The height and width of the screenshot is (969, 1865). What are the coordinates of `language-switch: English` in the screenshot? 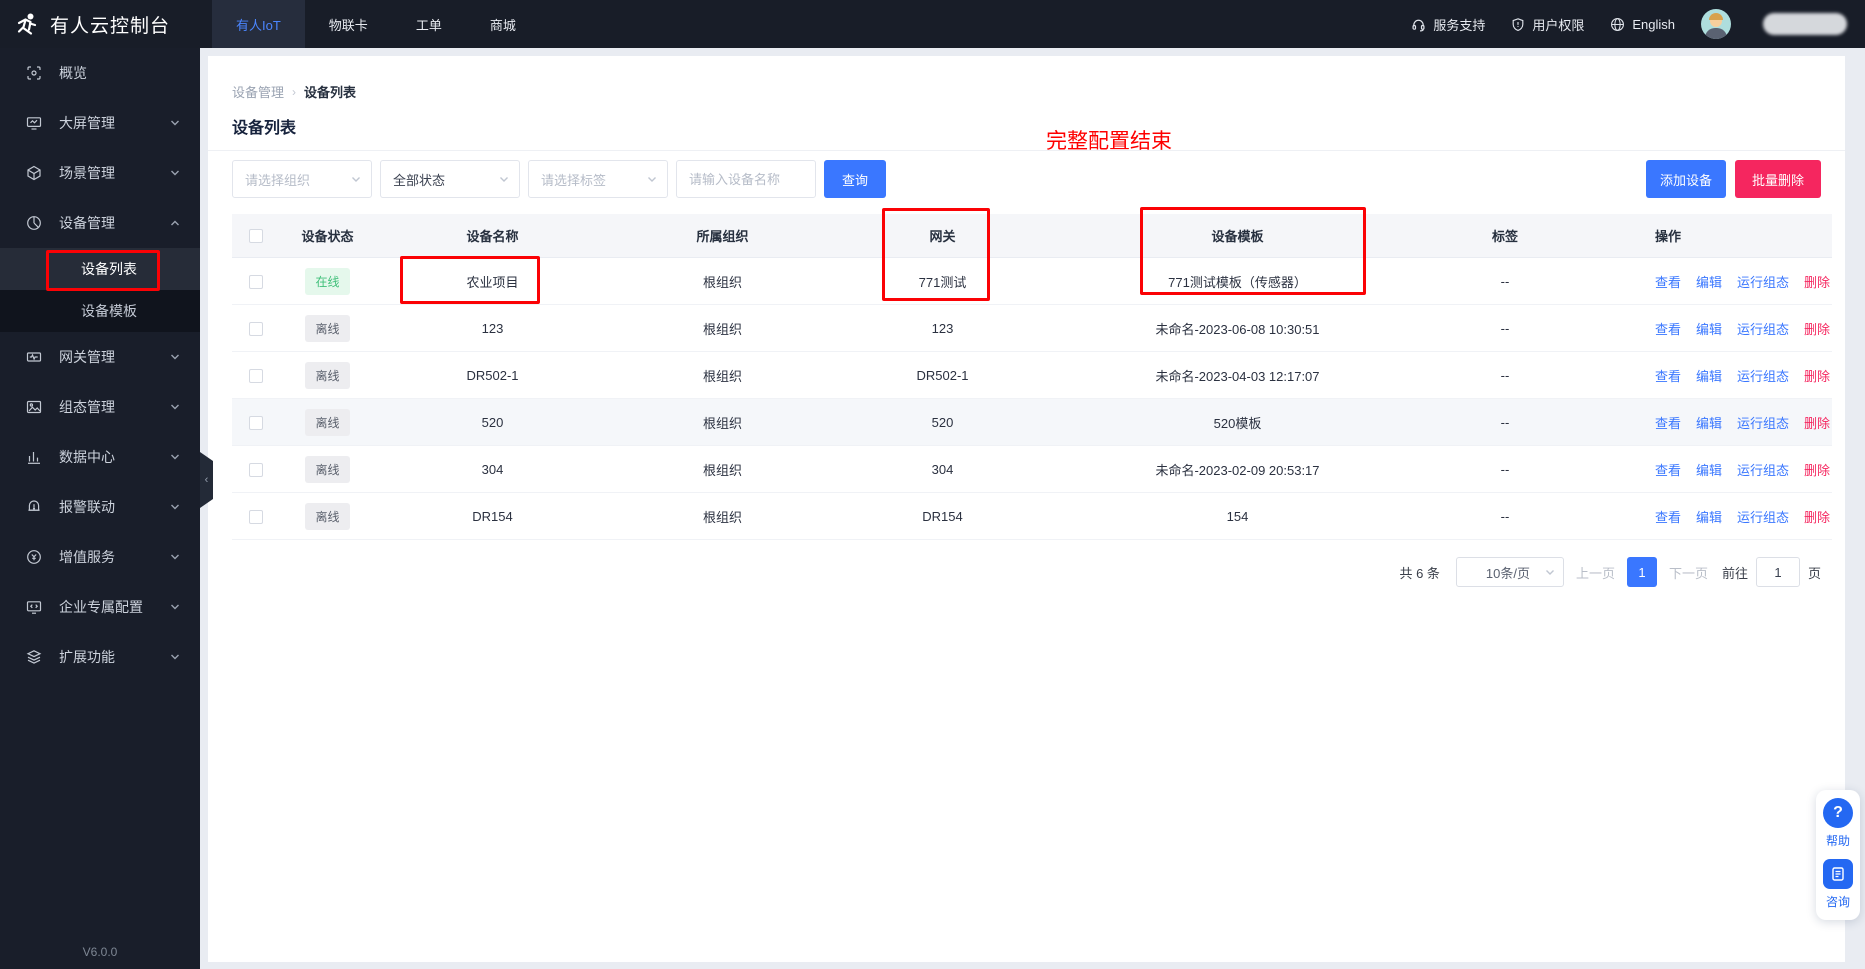 It's located at (1642, 24).